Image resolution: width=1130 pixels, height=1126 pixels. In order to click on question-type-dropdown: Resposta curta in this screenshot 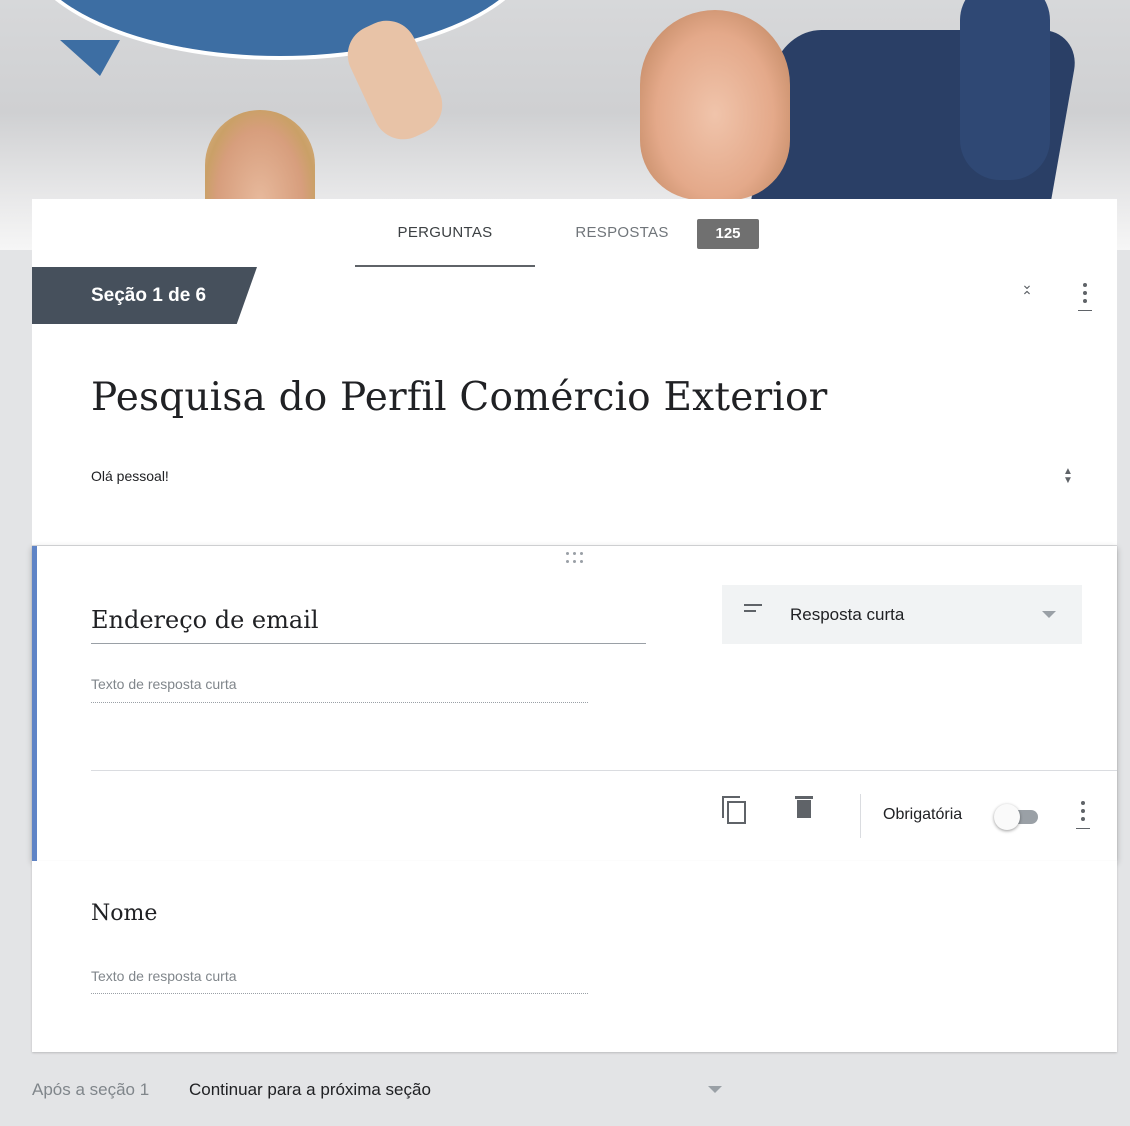, I will do `click(902, 614)`.